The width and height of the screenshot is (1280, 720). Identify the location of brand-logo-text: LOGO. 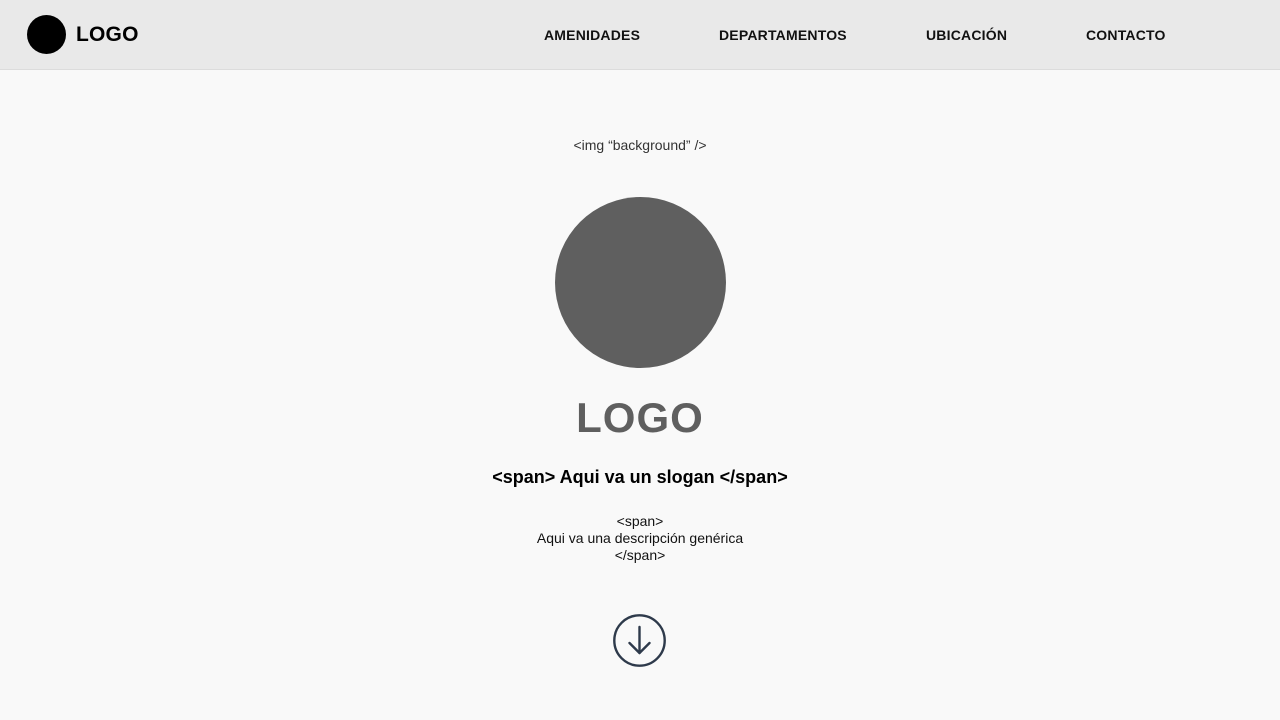
(107, 34).